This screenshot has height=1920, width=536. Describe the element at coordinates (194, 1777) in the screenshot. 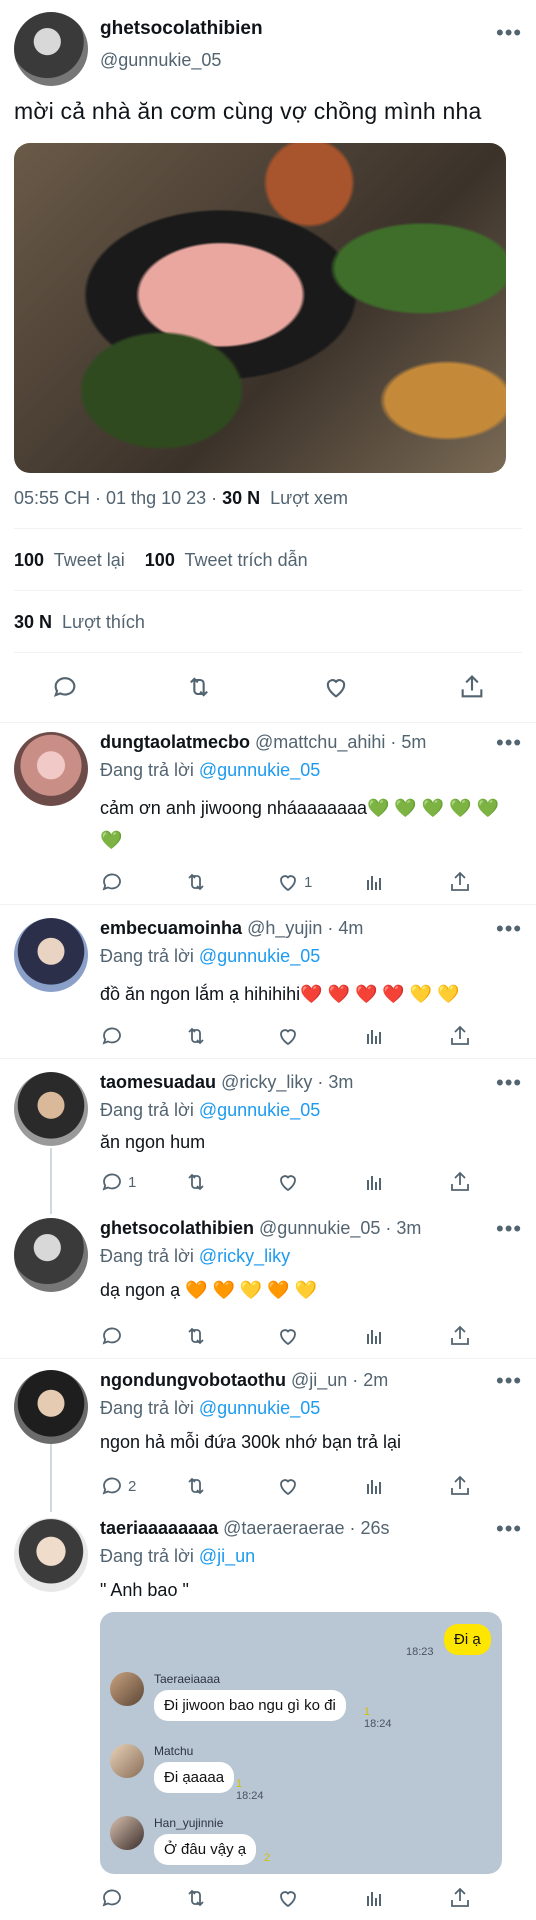

I see `chat-bubble: Đi ạaaaa` at that location.